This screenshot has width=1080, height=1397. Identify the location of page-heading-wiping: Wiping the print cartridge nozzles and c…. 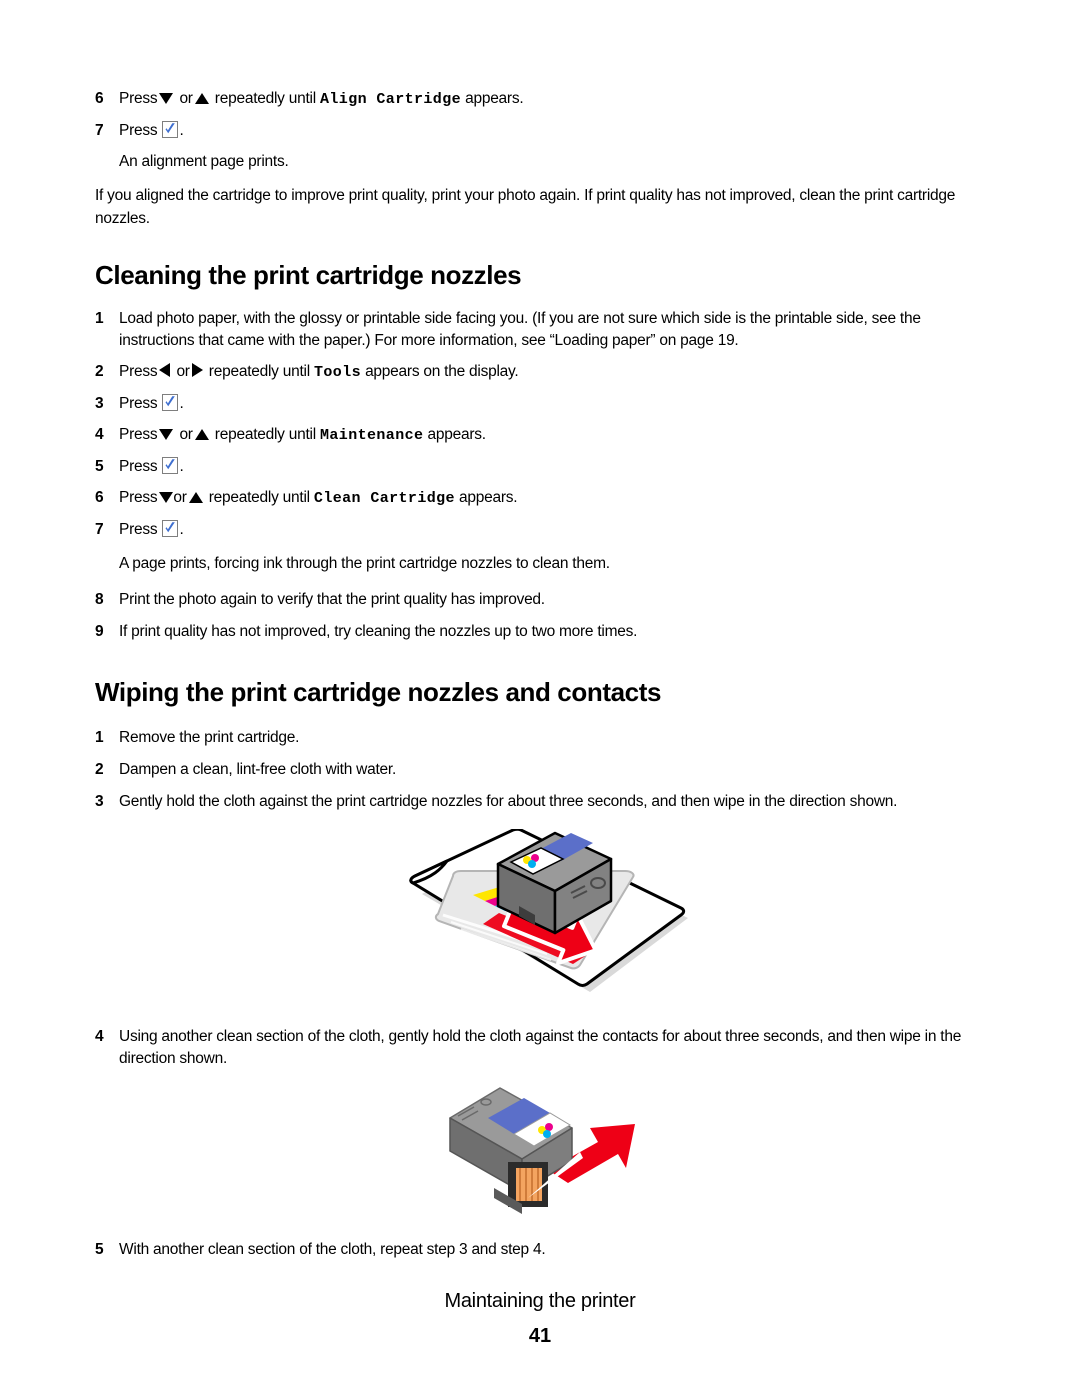
(378, 692).